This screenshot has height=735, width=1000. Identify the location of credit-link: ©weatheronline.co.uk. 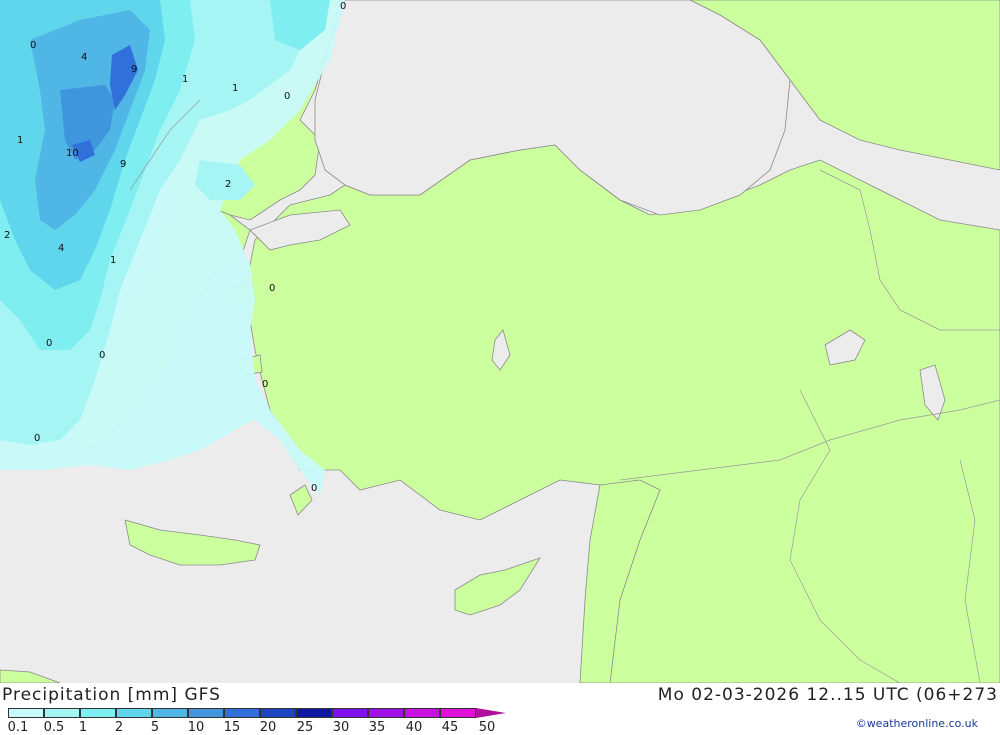
(917, 723).